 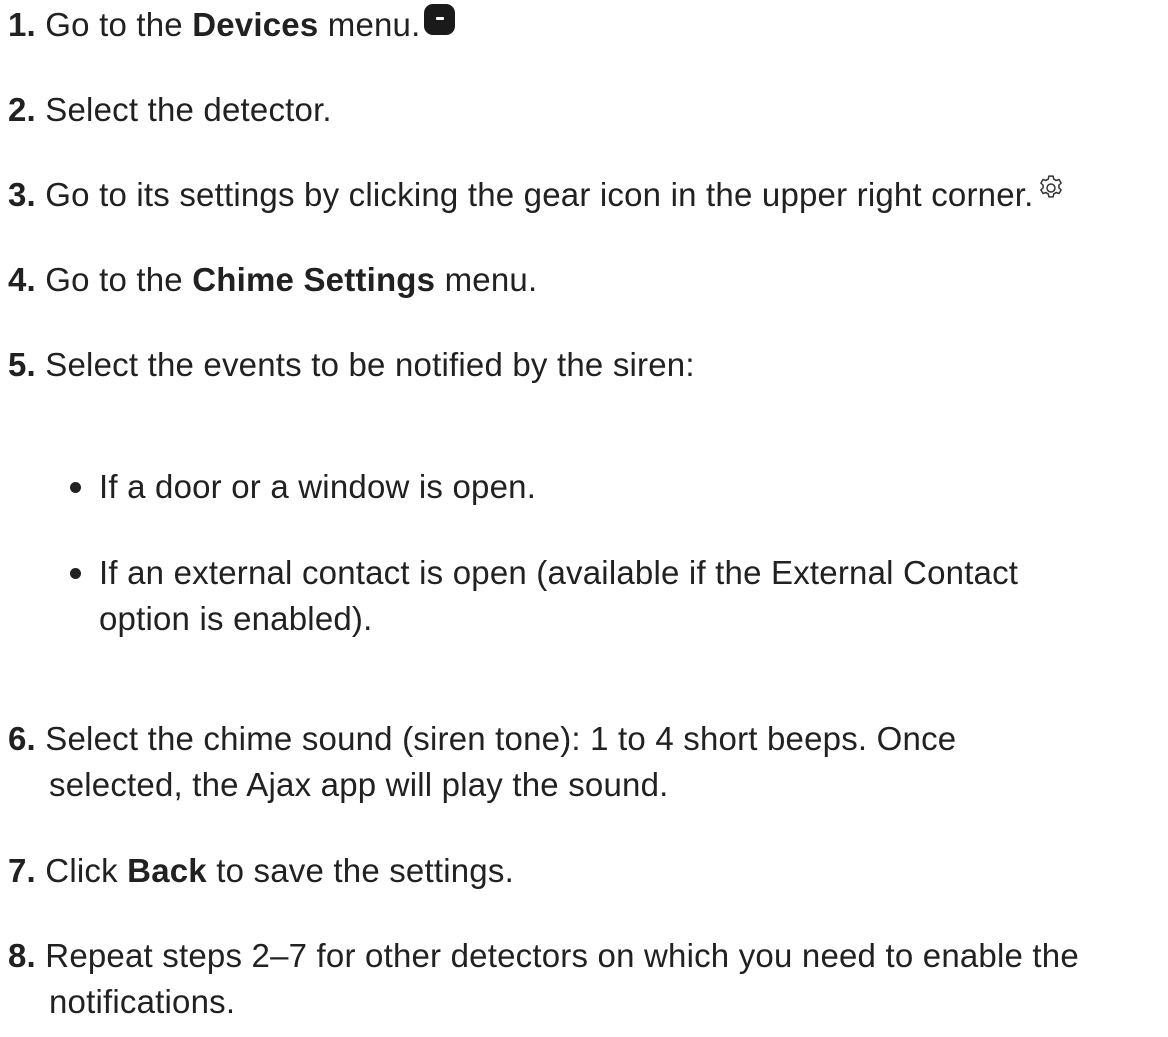 I want to click on step-text: to save the settings., so click(x=360, y=870).